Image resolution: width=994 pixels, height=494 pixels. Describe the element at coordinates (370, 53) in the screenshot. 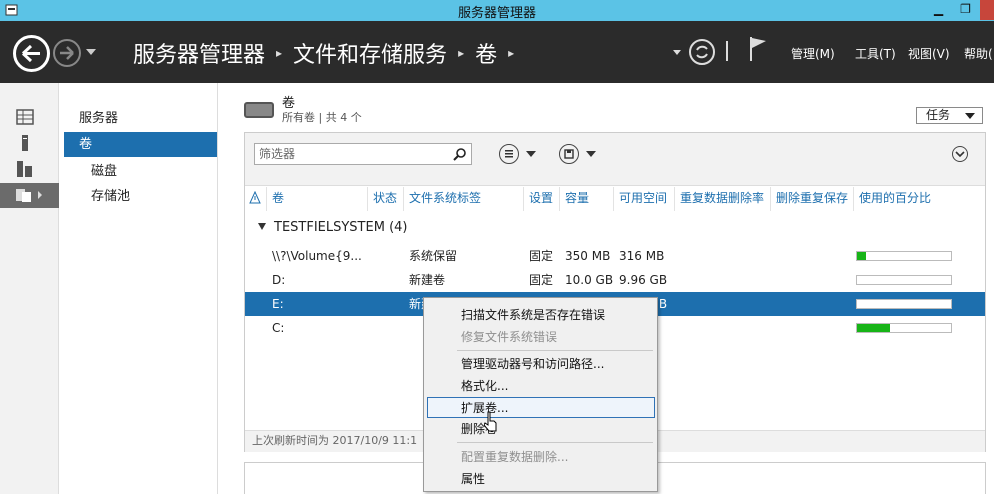

I see `breadcrumb-file-storage: 文件和存储服务` at that location.